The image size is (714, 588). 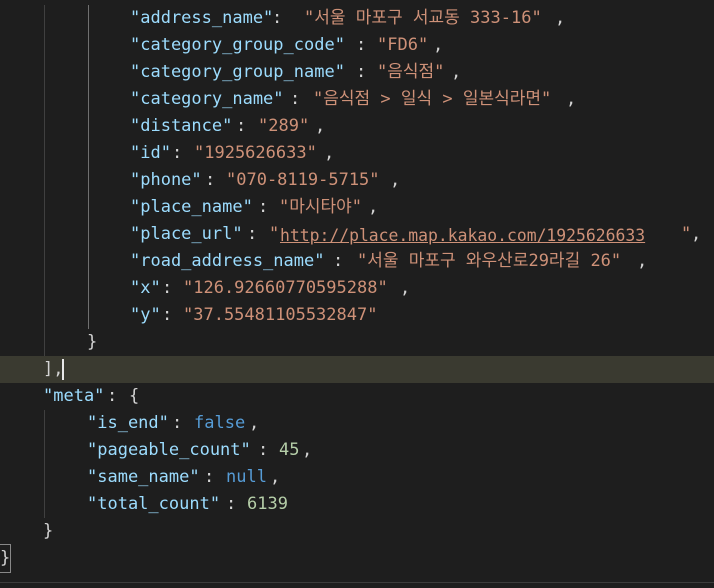 I want to click on code-line-is-end: "is_end" : false ,, so click(x=357, y=423).